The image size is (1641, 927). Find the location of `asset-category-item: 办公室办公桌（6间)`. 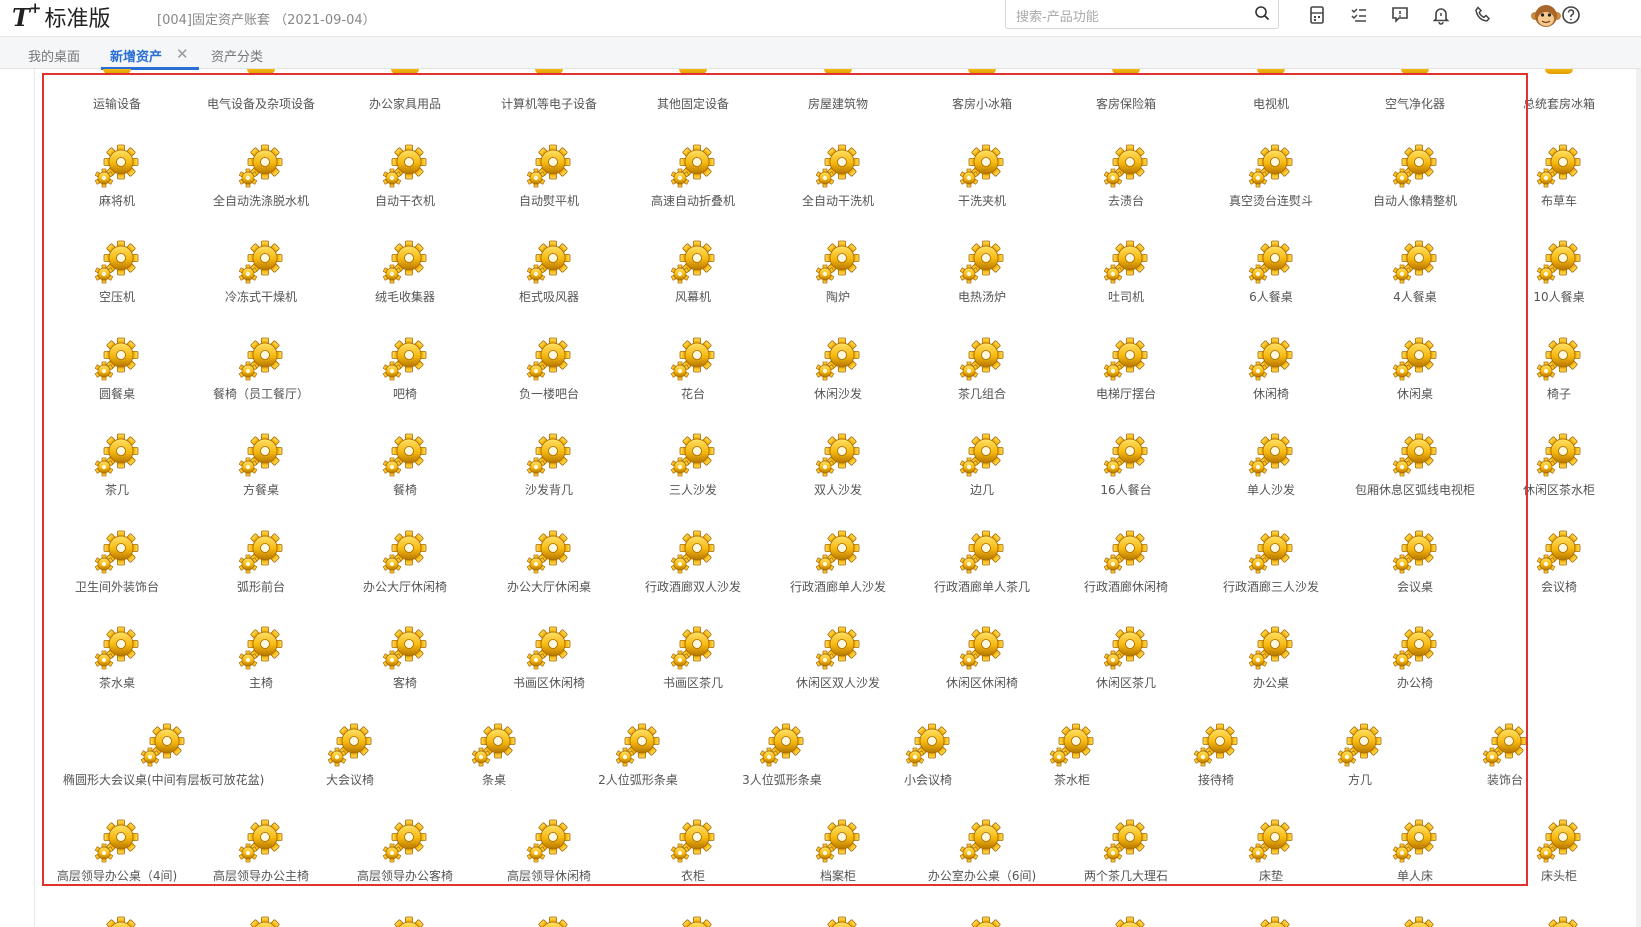

asset-category-item: 办公室办公桌（6间) is located at coordinates (982, 850).